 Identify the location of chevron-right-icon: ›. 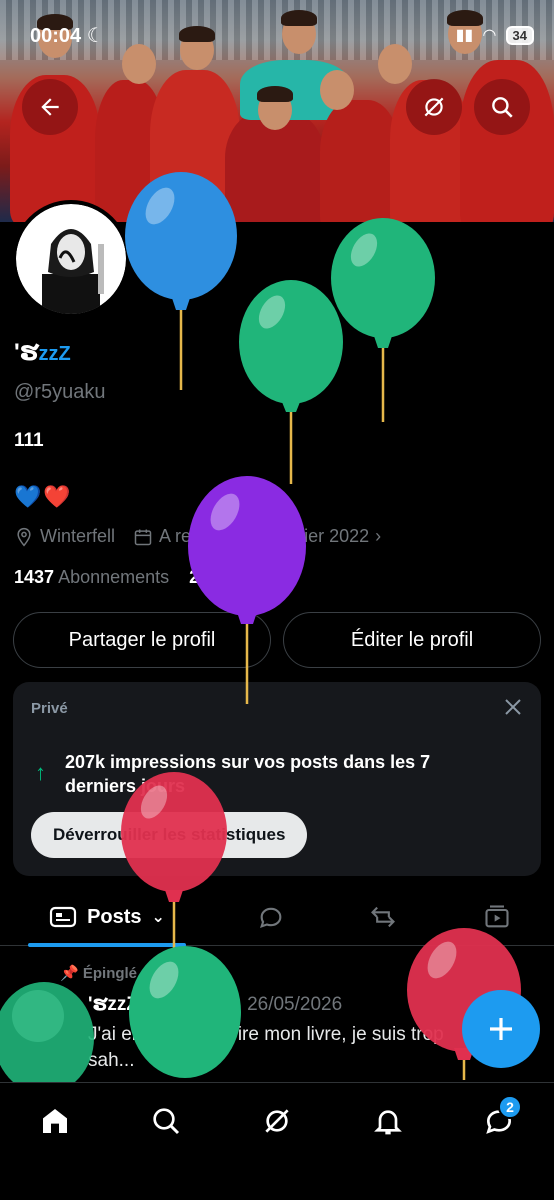
(378, 536).